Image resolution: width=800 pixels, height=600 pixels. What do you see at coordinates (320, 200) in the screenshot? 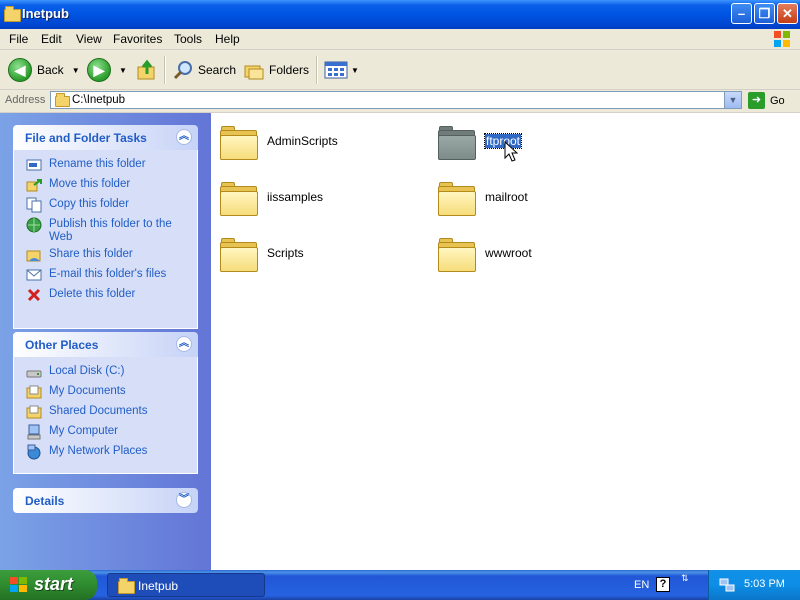
I see `folder-item: iissamples` at bounding box center [320, 200].